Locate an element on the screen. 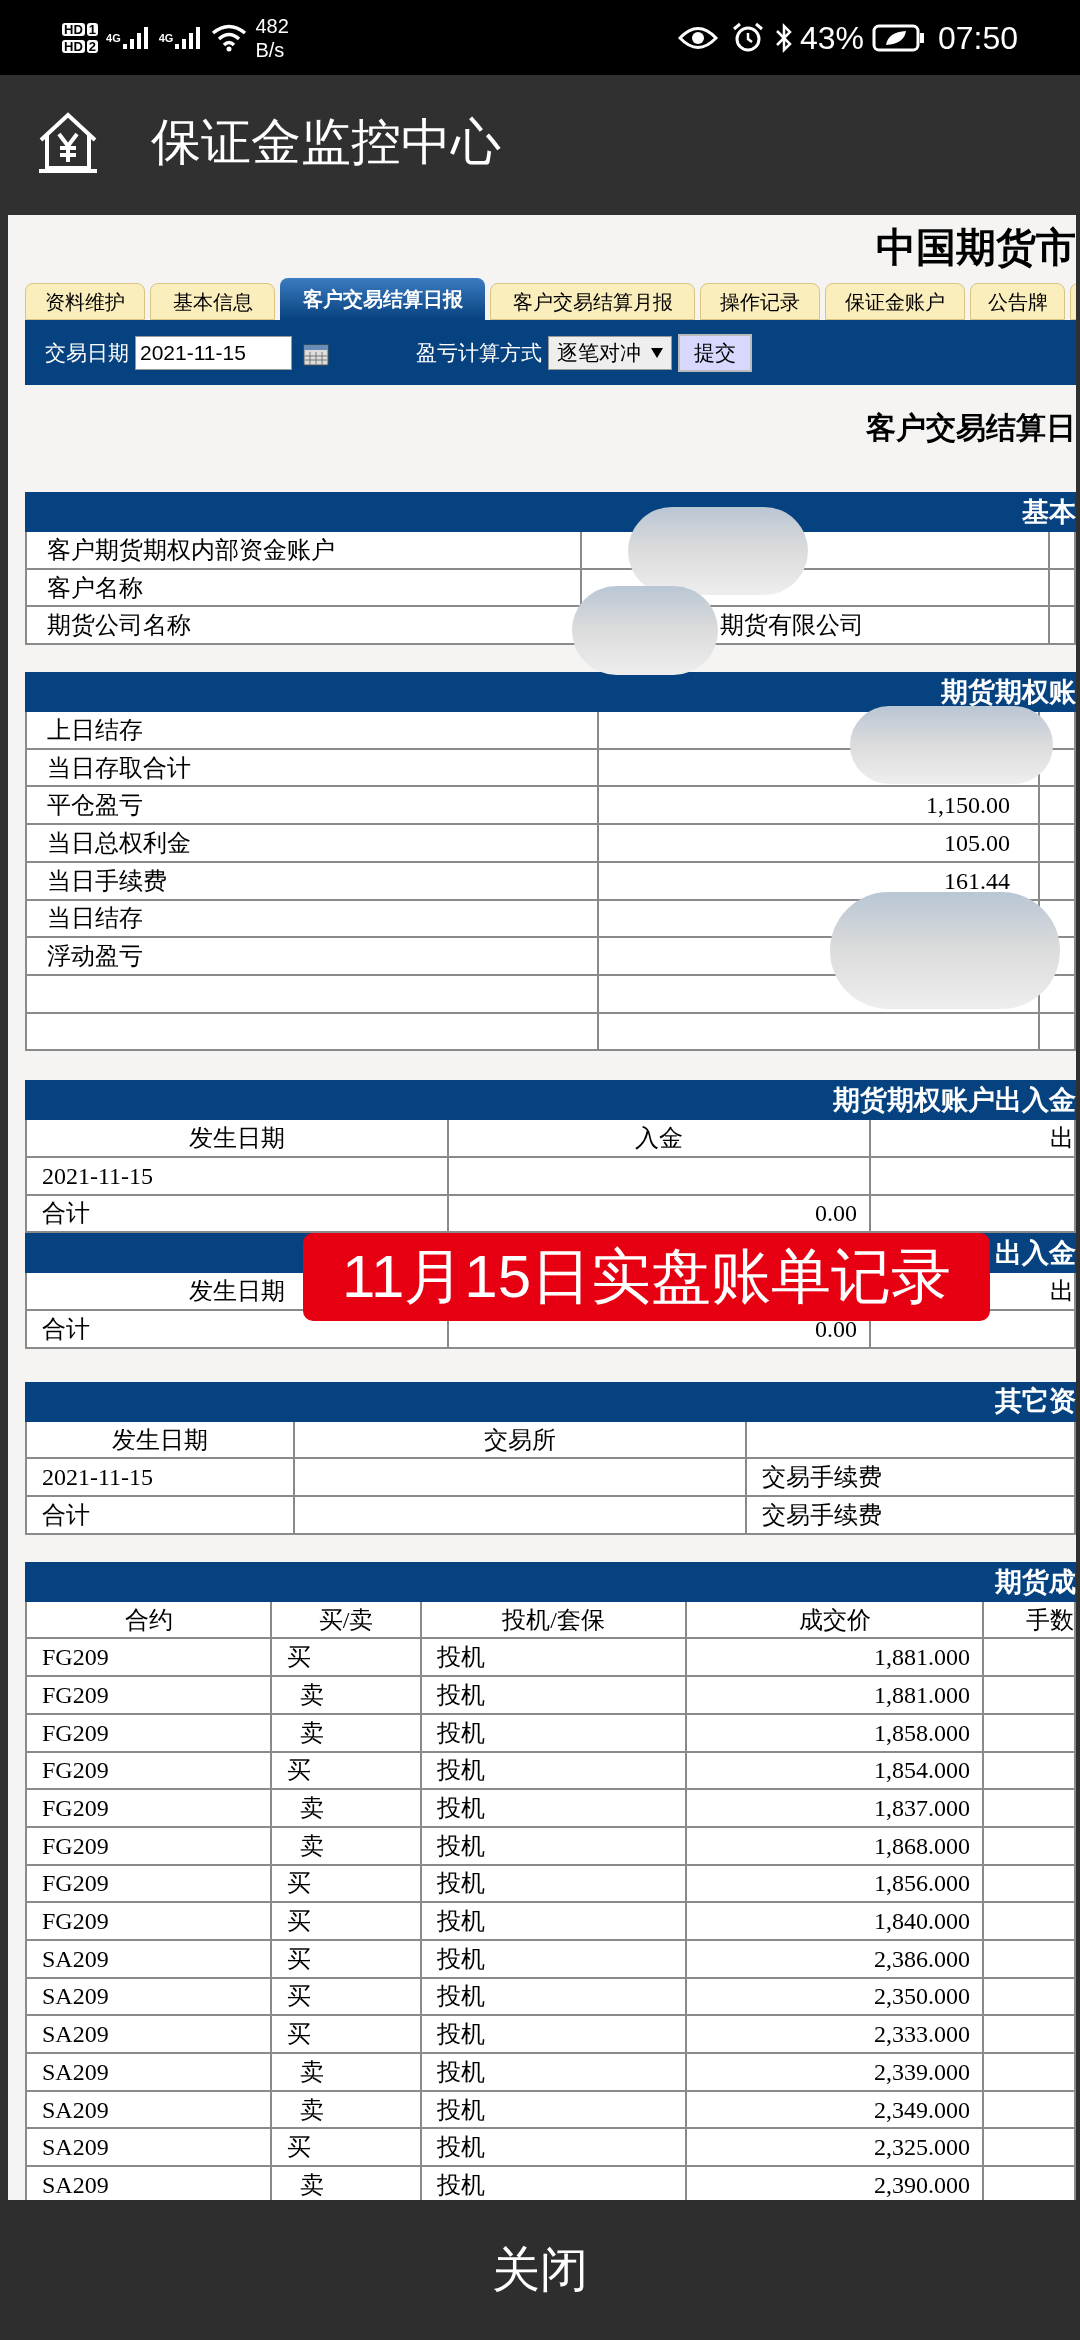  report-title: 客户交易结算日 is located at coordinates (971, 428).